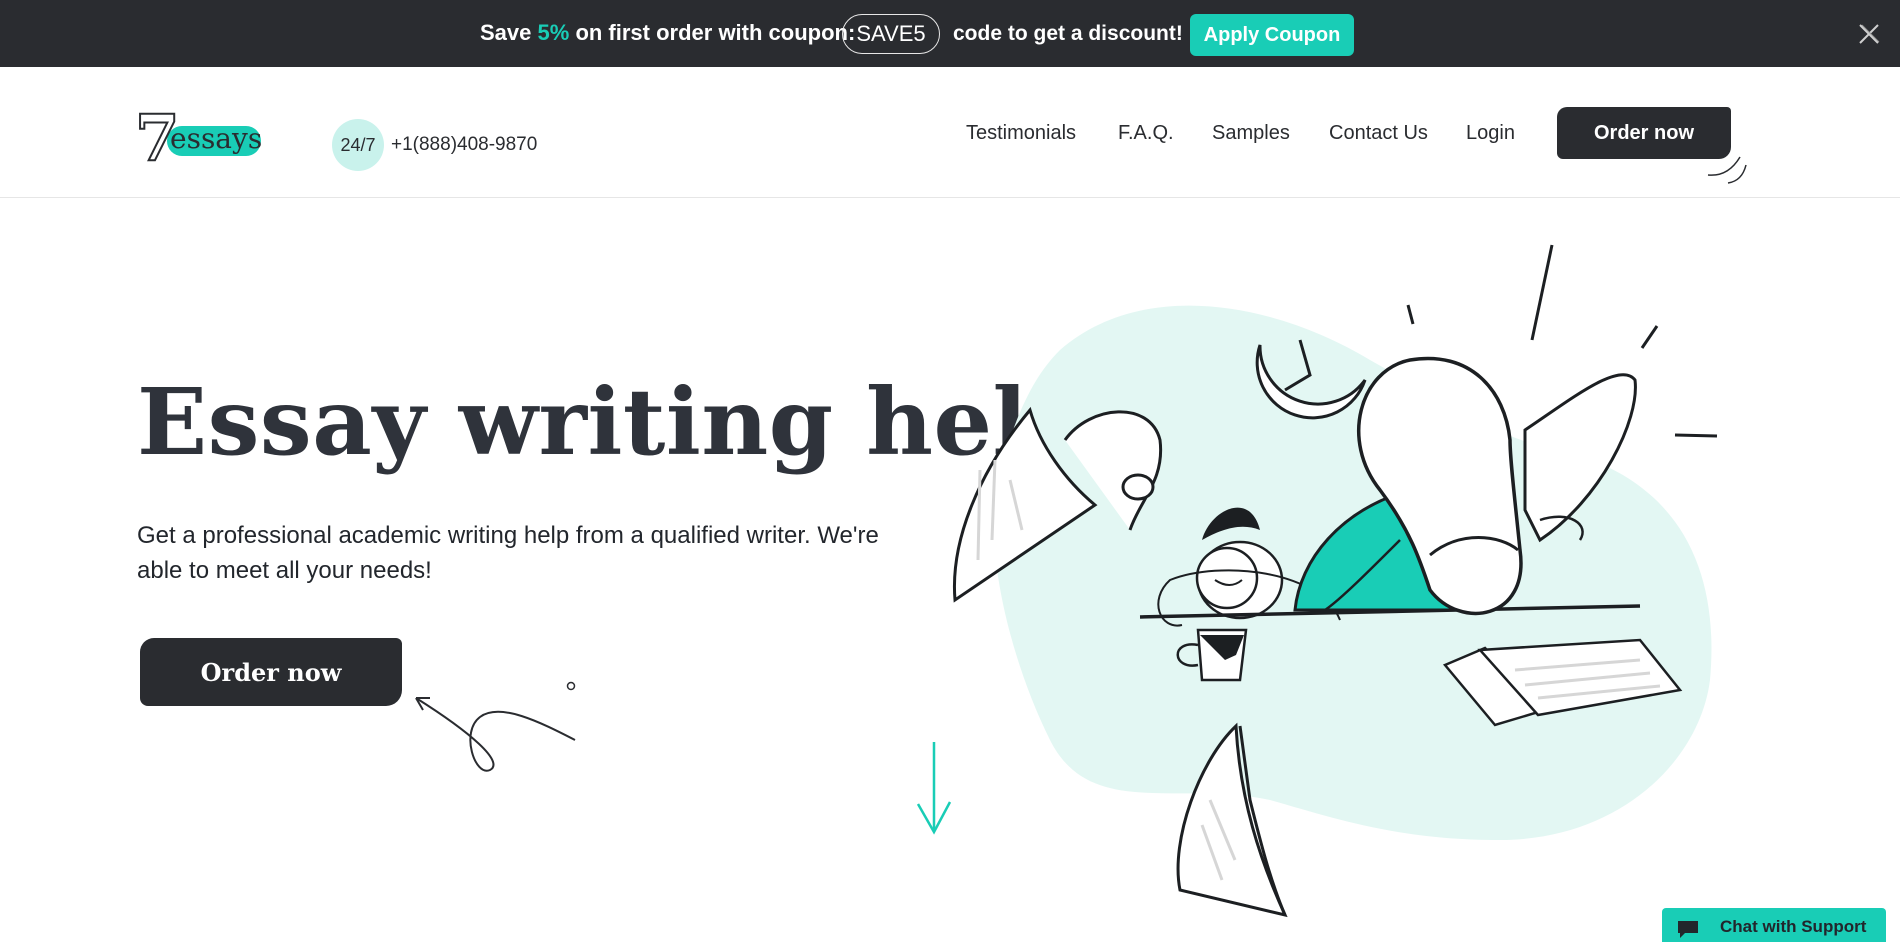  What do you see at coordinates (1727, 170) in the screenshot?
I see `swoosh-decoration` at bounding box center [1727, 170].